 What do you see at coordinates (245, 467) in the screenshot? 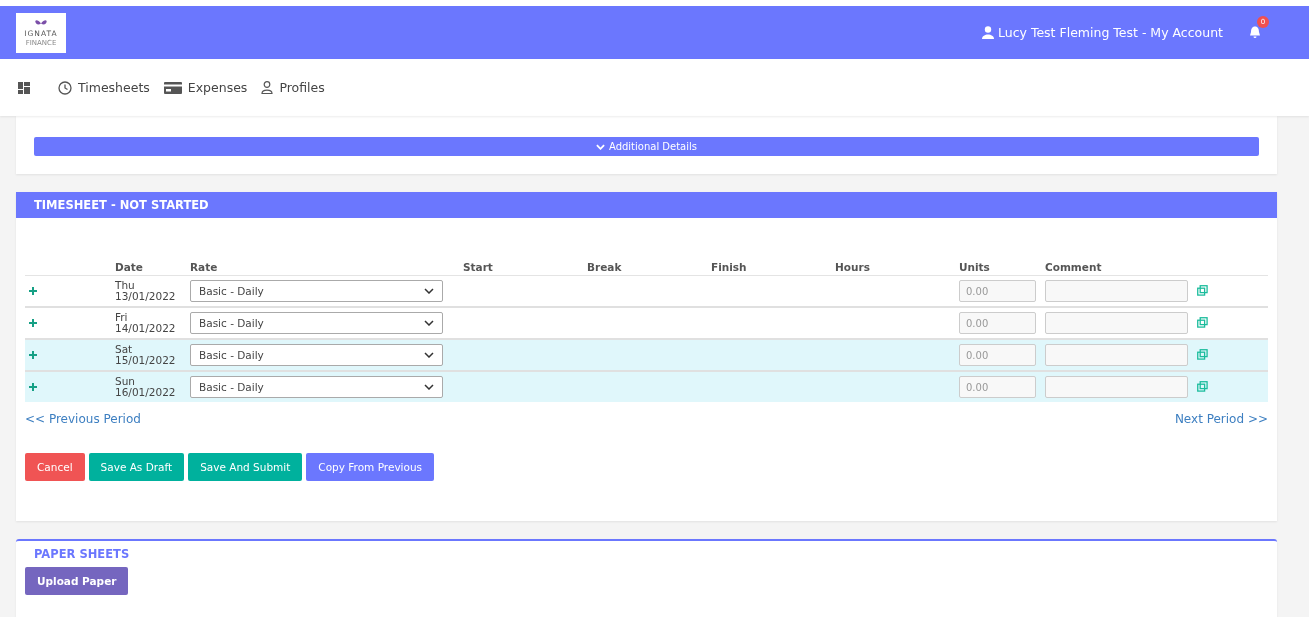
I see `action-button: Save And Submit` at bounding box center [245, 467].